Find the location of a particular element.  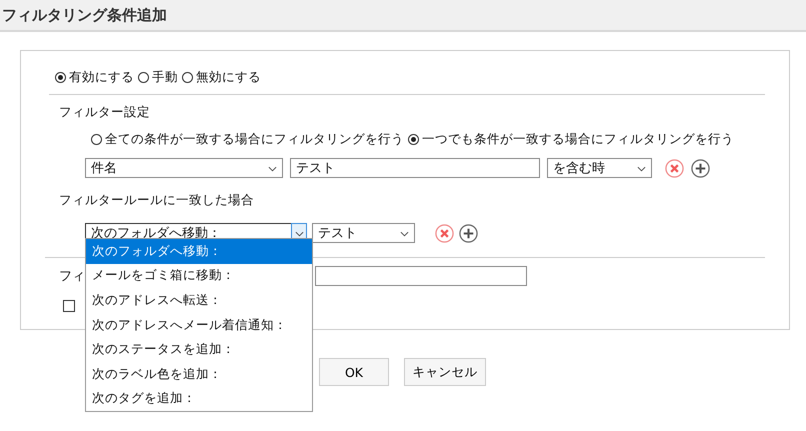

menu-option: 次のアドレスへ転送： is located at coordinates (199, 300).